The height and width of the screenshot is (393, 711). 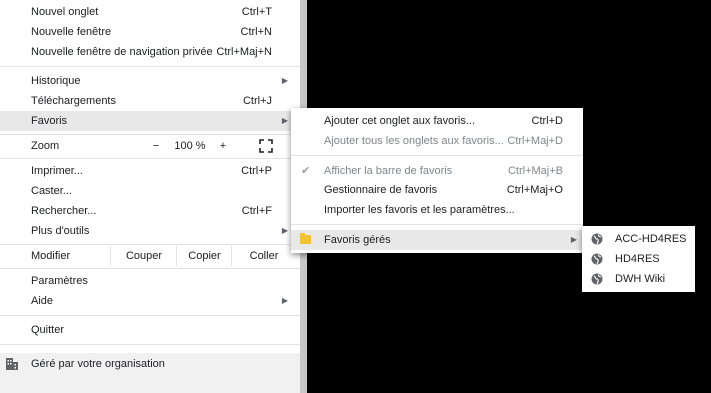 I want to click on menu-item-shortcut: Ctrl+J, so click(x=257, y=101).